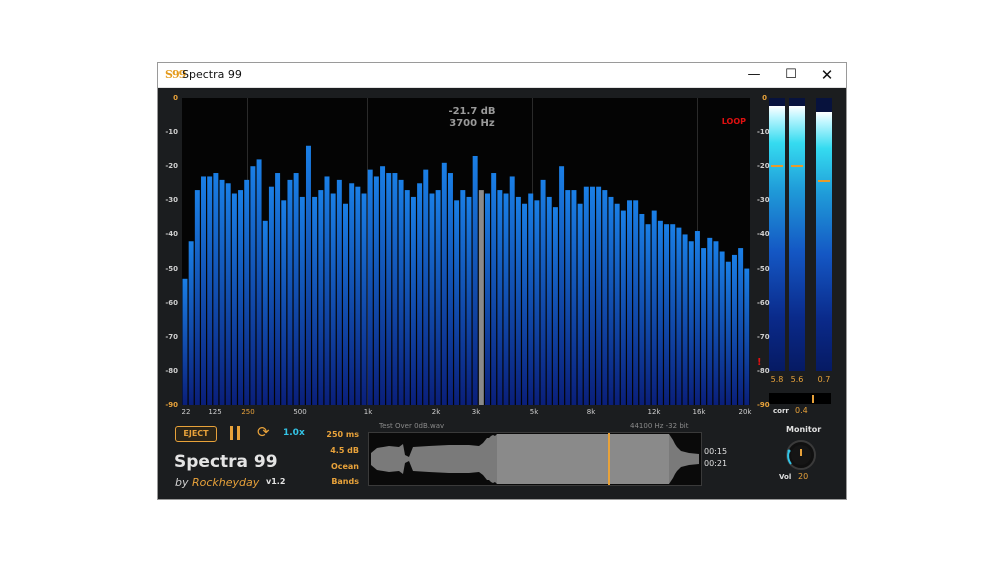 The width and height of the screenshot is (1005, 565). Describe the element at coordinates (804, 429) in the screenshot. I see `monitor-title: Monitor` at that location.